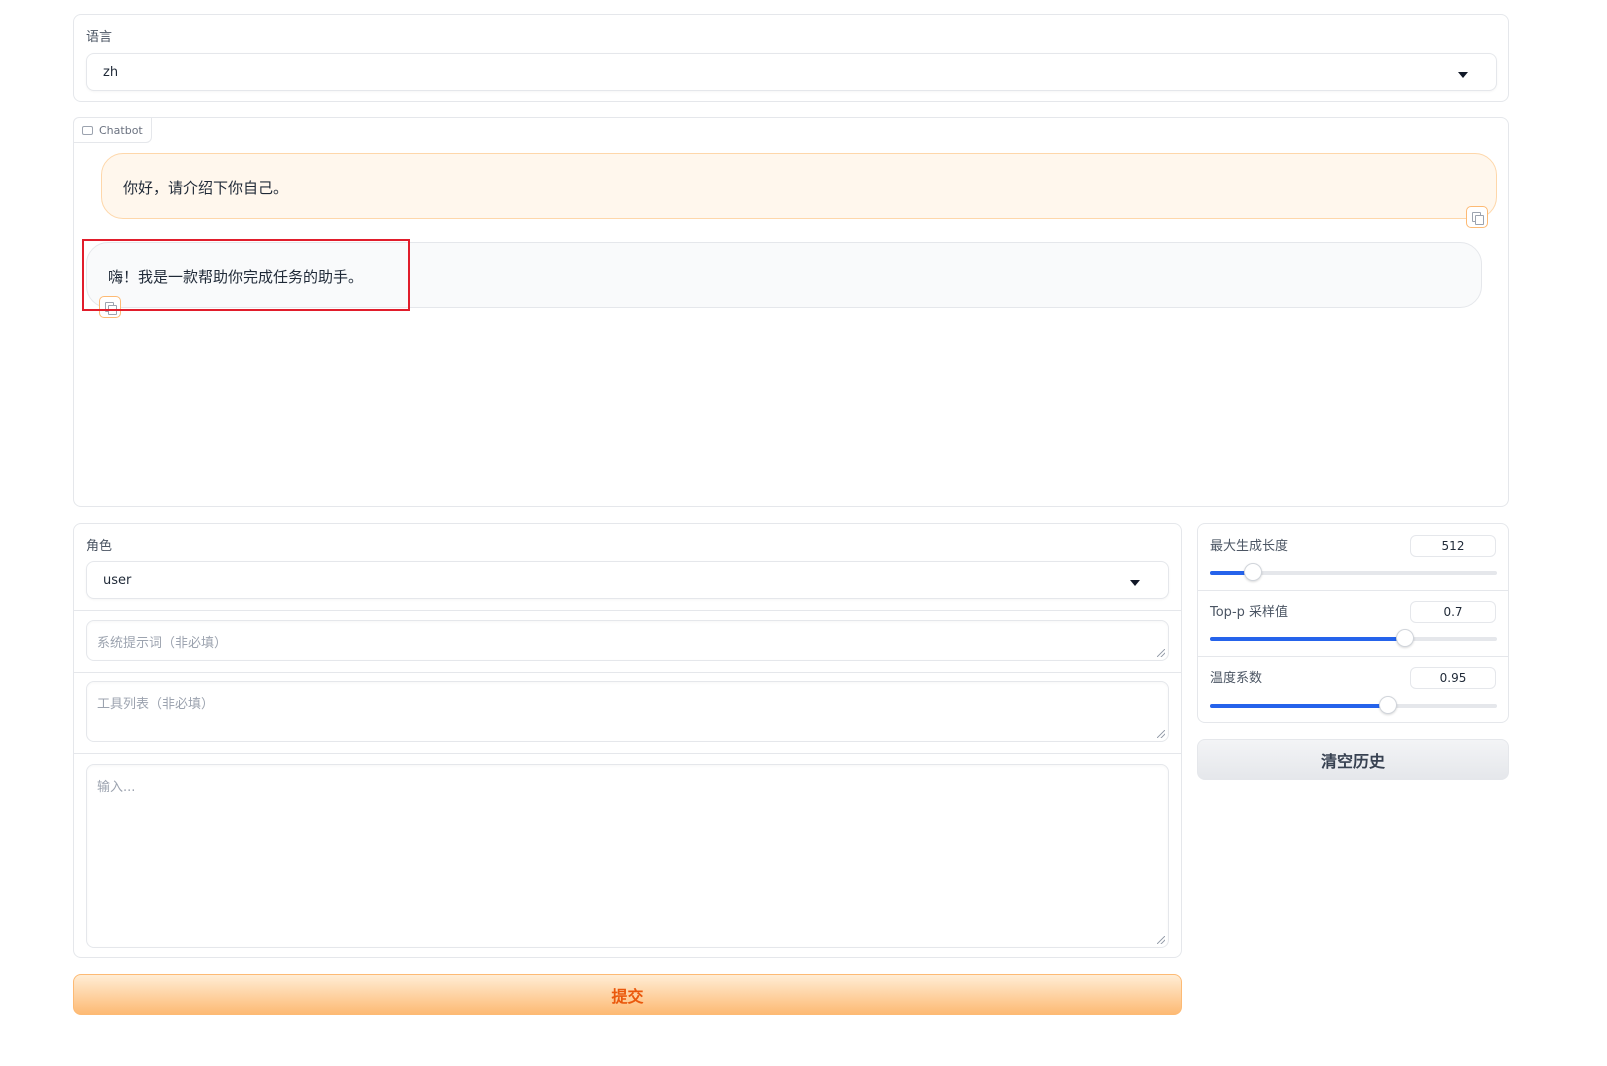 This screenshot has height=1066, width=1607. I want to click on top-p-label: Top-p 采样值, so click(1249, 612).